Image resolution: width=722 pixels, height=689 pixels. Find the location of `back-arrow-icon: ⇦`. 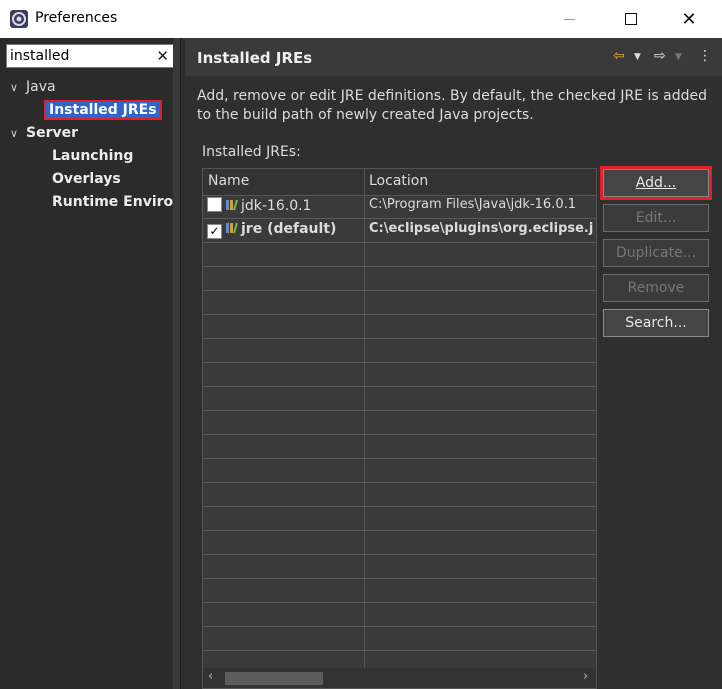

back-arrow-icon: ⇦ is located at coordinates (619, 56).